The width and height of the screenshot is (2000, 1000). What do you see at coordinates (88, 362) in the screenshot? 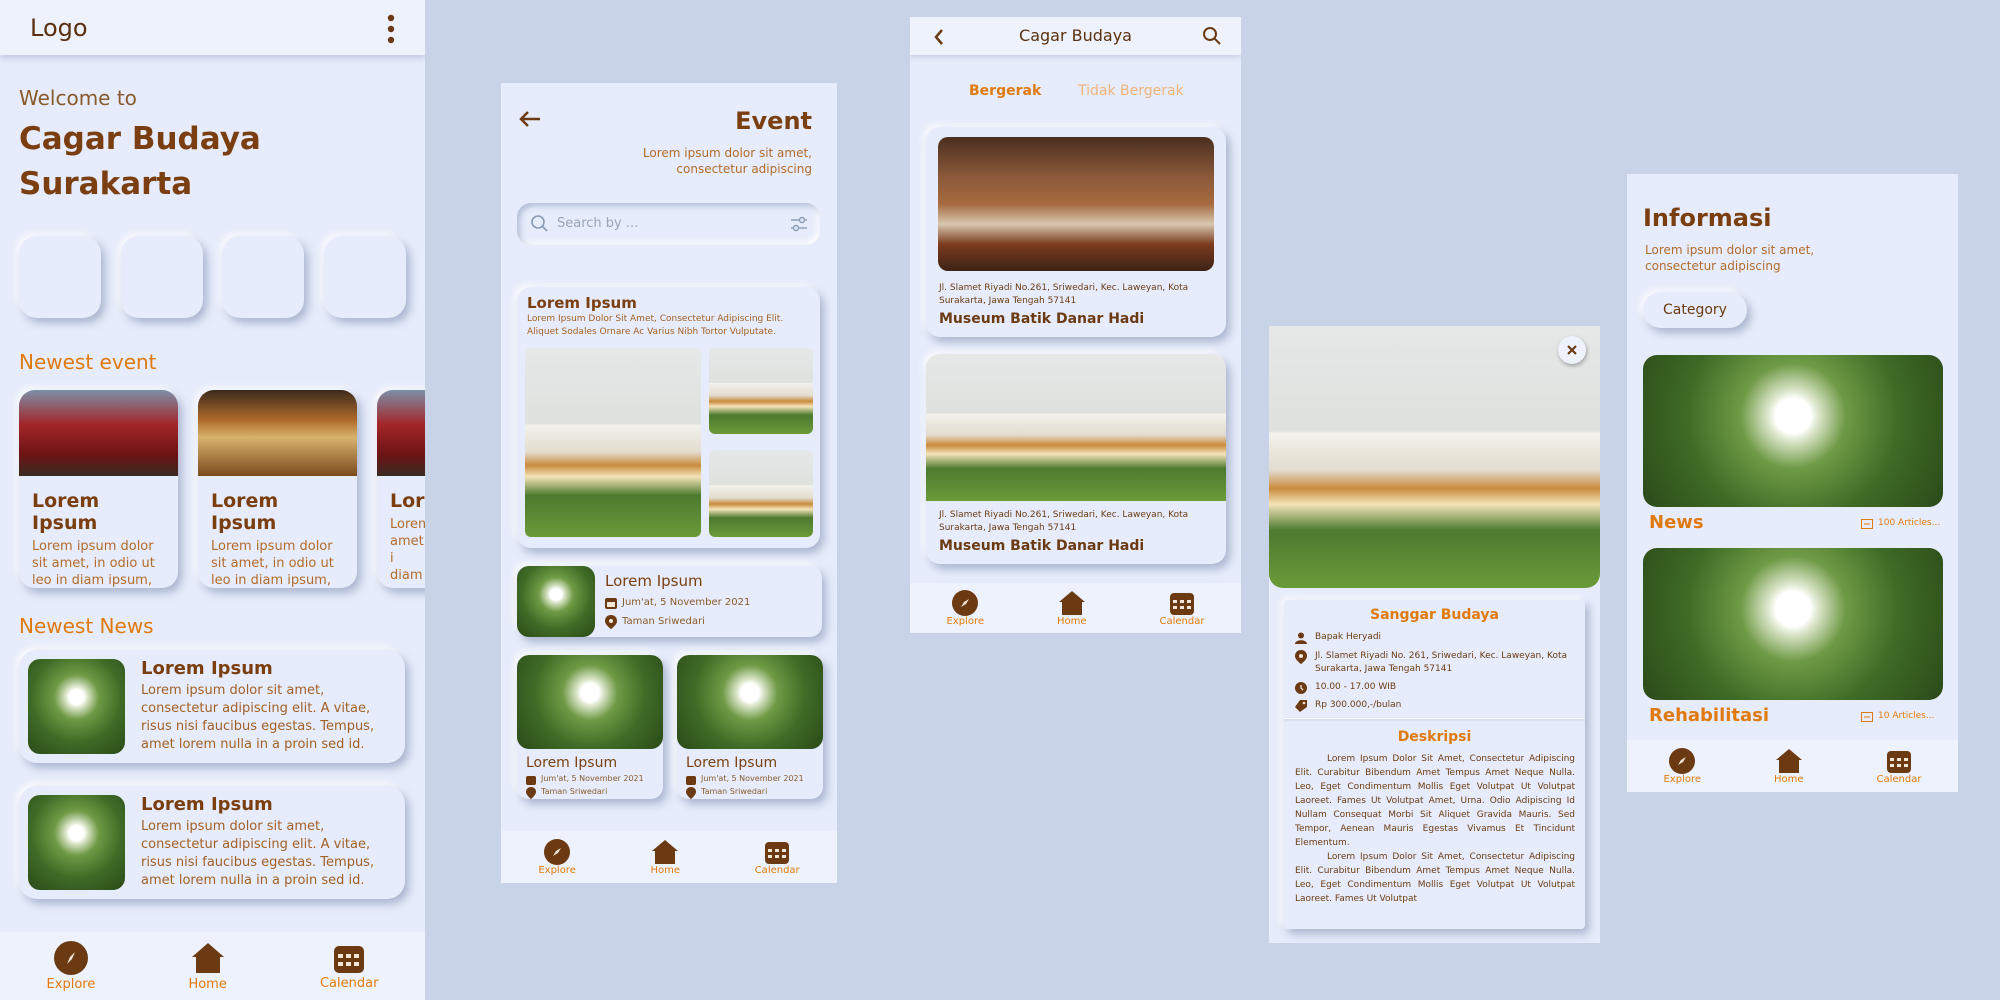
I see `newest-event-heading: Newest event` at bounding box center [88, 362].